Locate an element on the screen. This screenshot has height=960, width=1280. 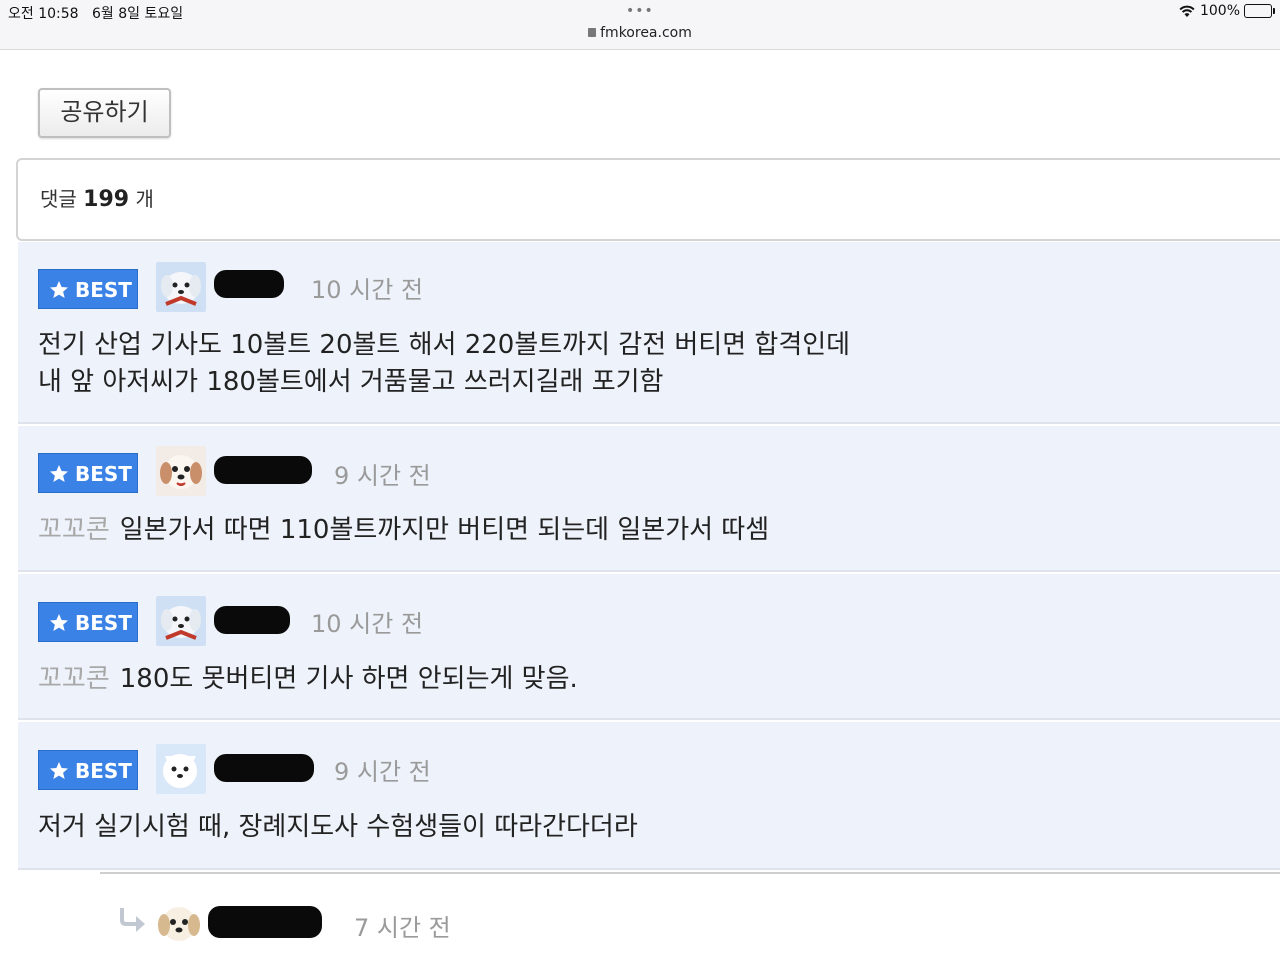
comment-line: 내 앞 아저씨가 180볼트에서 거품물고 쓰러지길래 포기함 is located at coordinates (351, 382).